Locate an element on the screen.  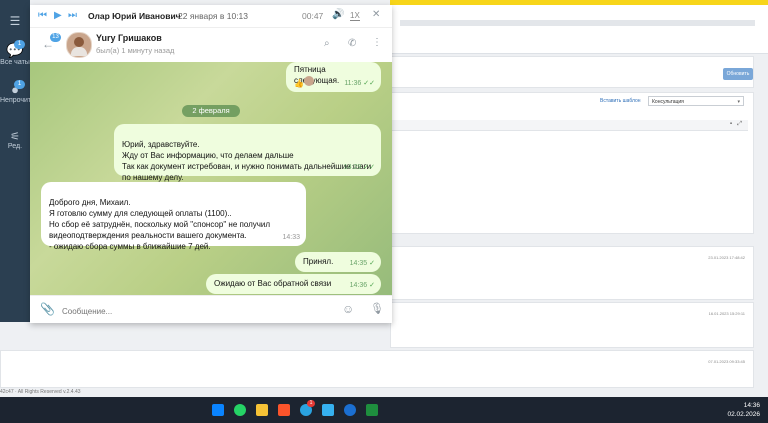
player-date: 22 января в 10:13 is located at coordinates (213, 16).